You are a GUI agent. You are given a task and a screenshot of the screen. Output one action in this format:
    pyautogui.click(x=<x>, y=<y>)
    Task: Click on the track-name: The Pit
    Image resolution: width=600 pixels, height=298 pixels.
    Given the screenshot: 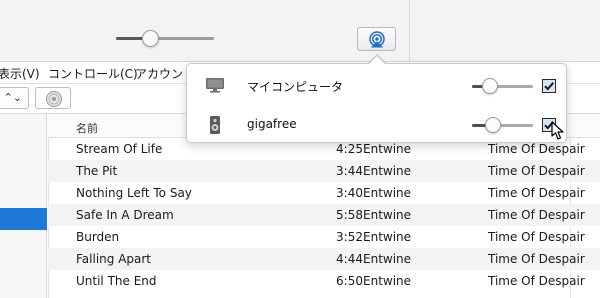 What is the action you would take?
    pyautogui.click(x=97, y=171)
    